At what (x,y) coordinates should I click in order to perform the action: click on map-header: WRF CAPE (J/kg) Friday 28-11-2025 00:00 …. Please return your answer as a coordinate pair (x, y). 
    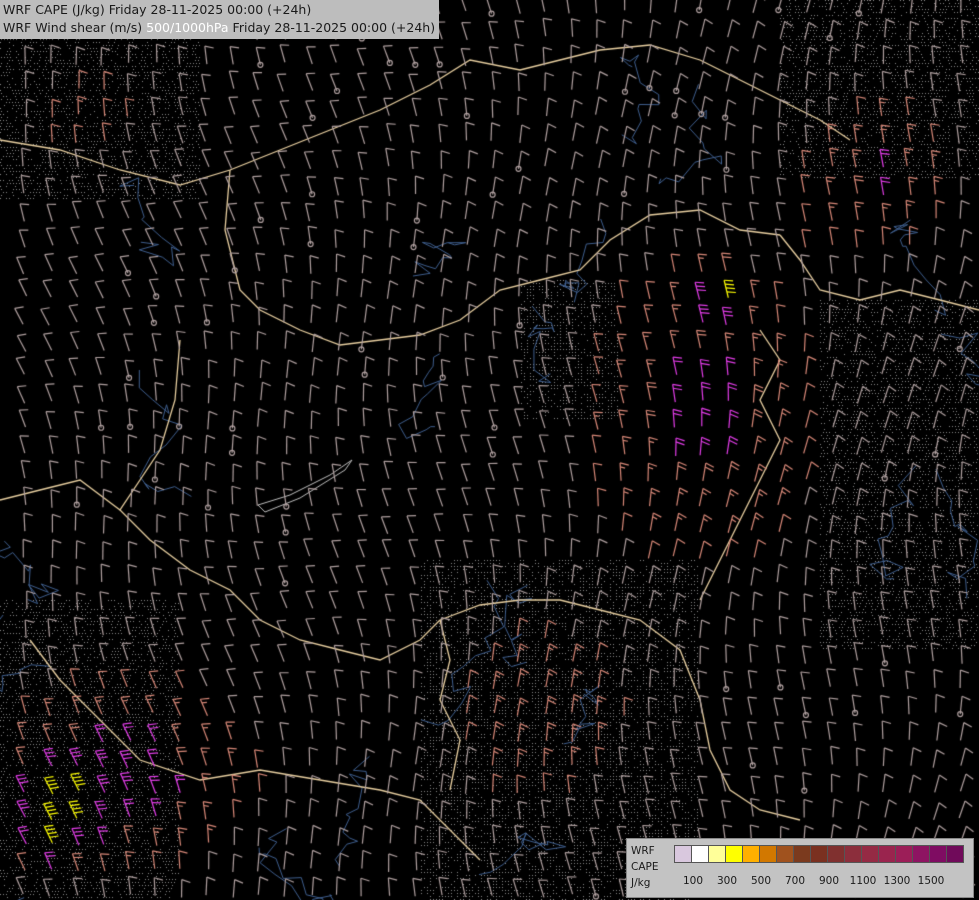
    Looking at the image, I should click on (220, 19).